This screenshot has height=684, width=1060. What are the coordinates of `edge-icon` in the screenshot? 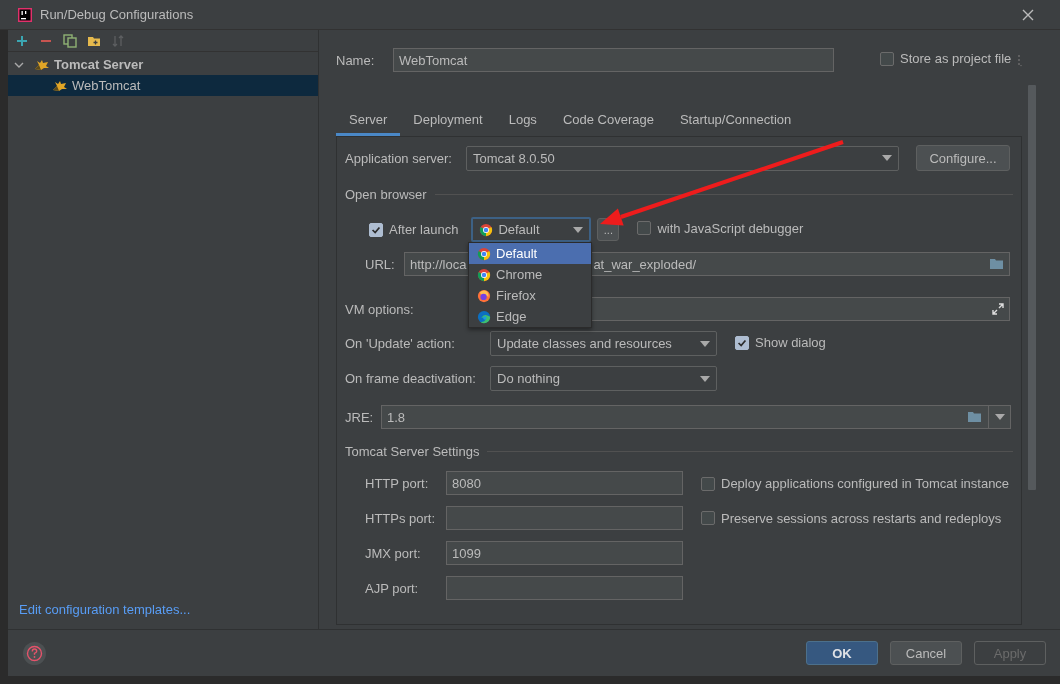 It's located at (484, 316).